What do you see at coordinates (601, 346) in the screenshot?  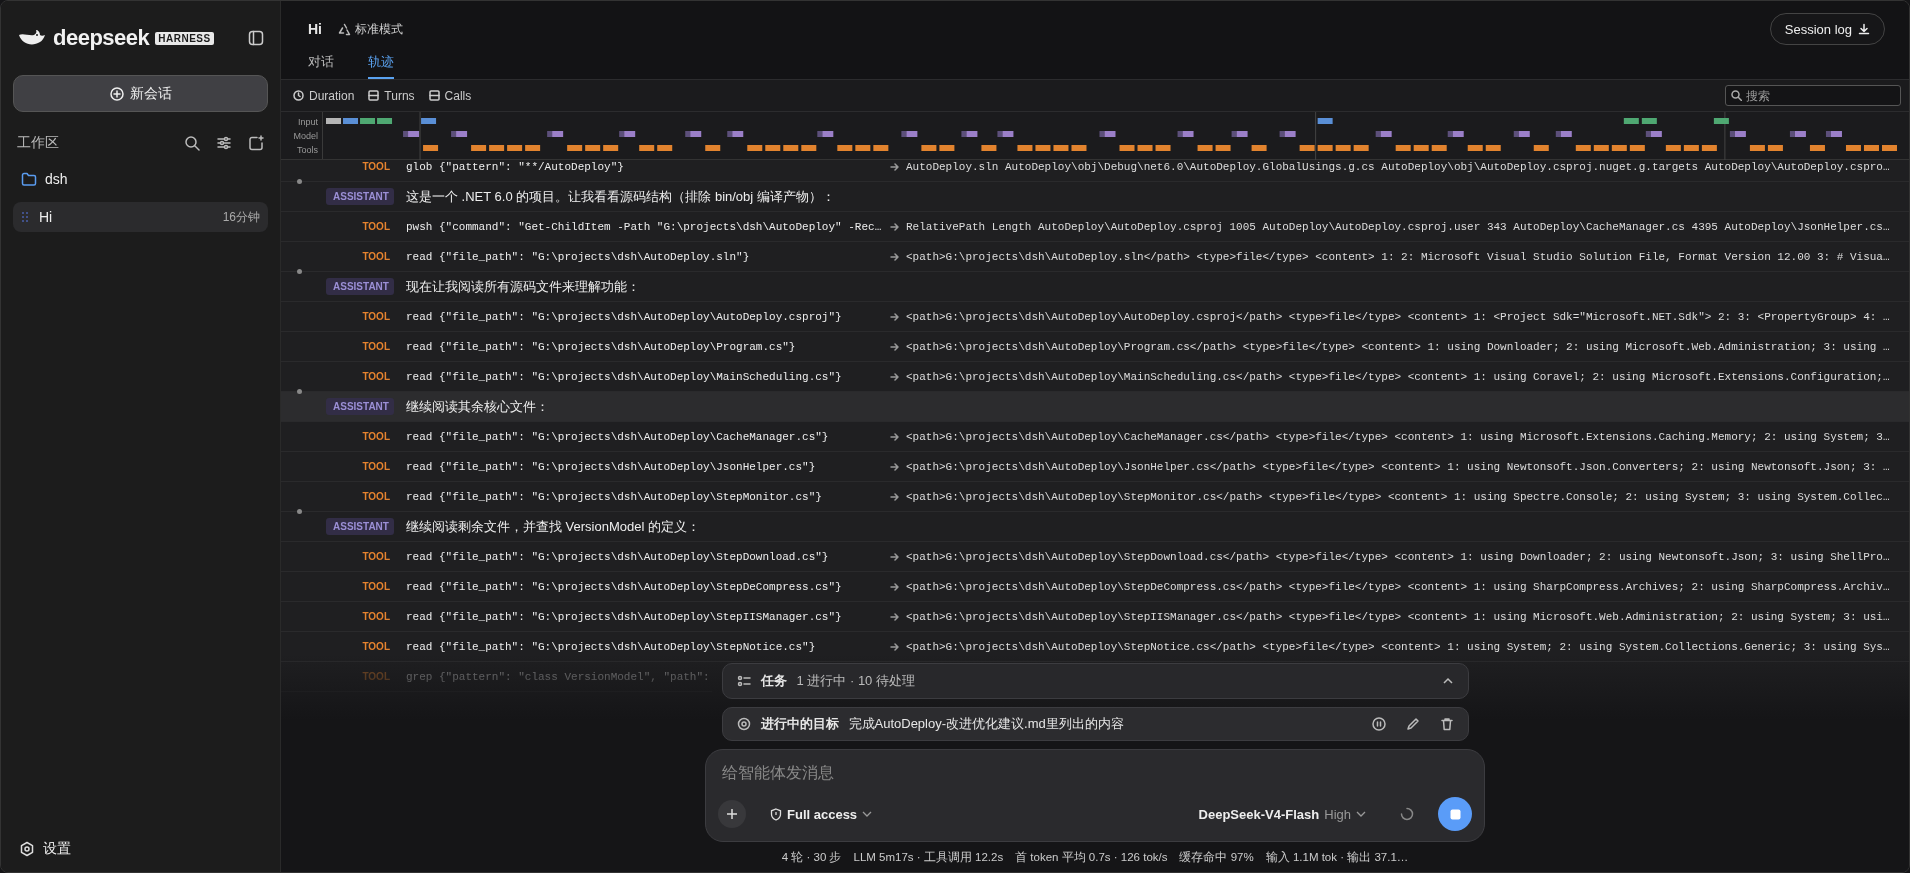 I see `tool-call: read {"file_path": "G:\projects\dsh\AutoDeploy\Program.cs"}` at bounding box center [601, 346].